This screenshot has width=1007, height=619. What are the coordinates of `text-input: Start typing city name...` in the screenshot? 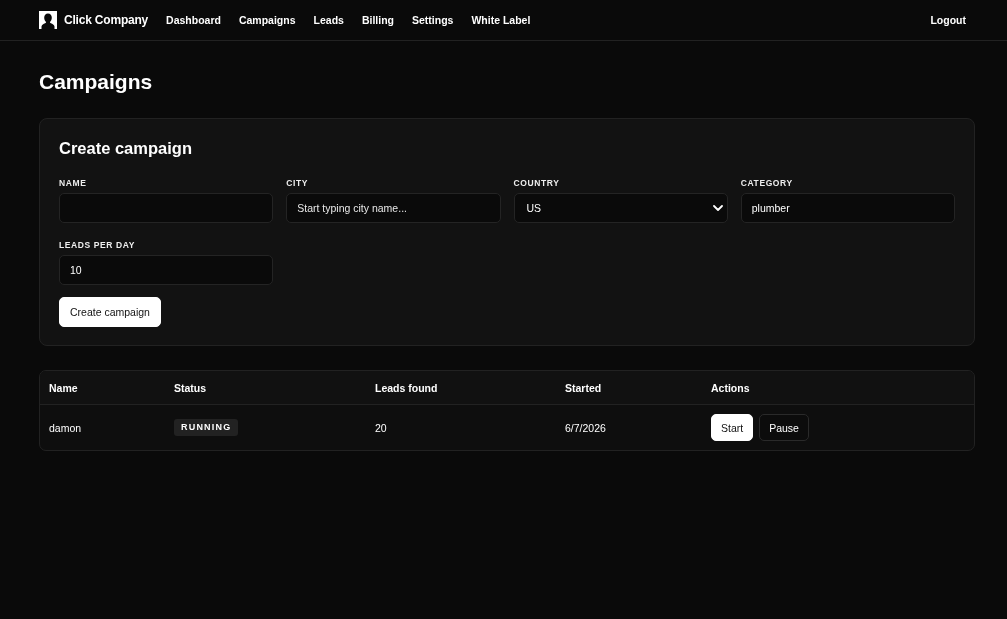 It's located at (393, 208).